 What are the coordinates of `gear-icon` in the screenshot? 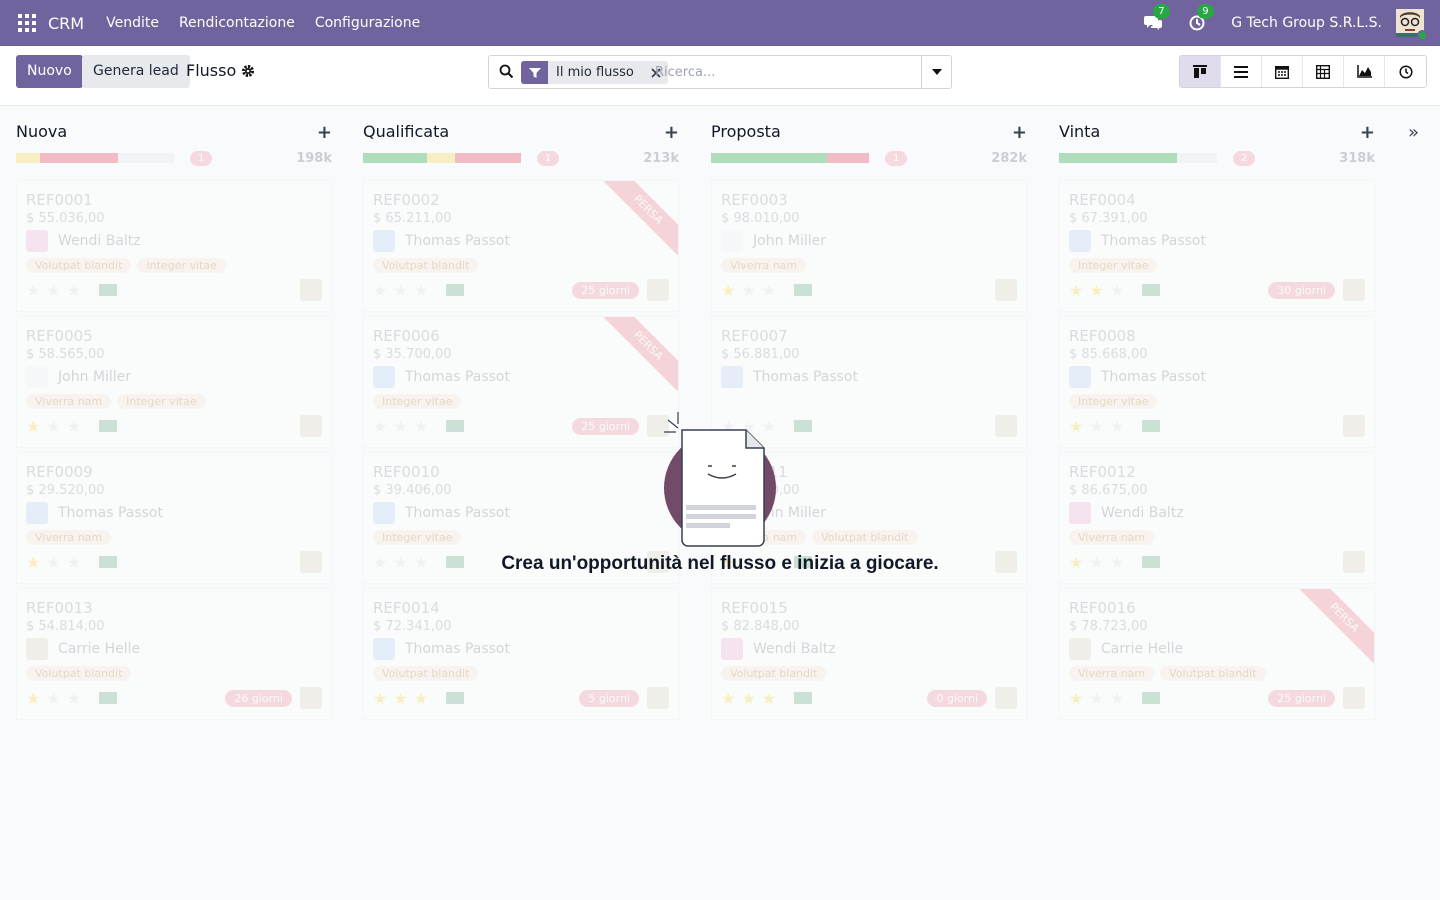 It's located at (248, 73).